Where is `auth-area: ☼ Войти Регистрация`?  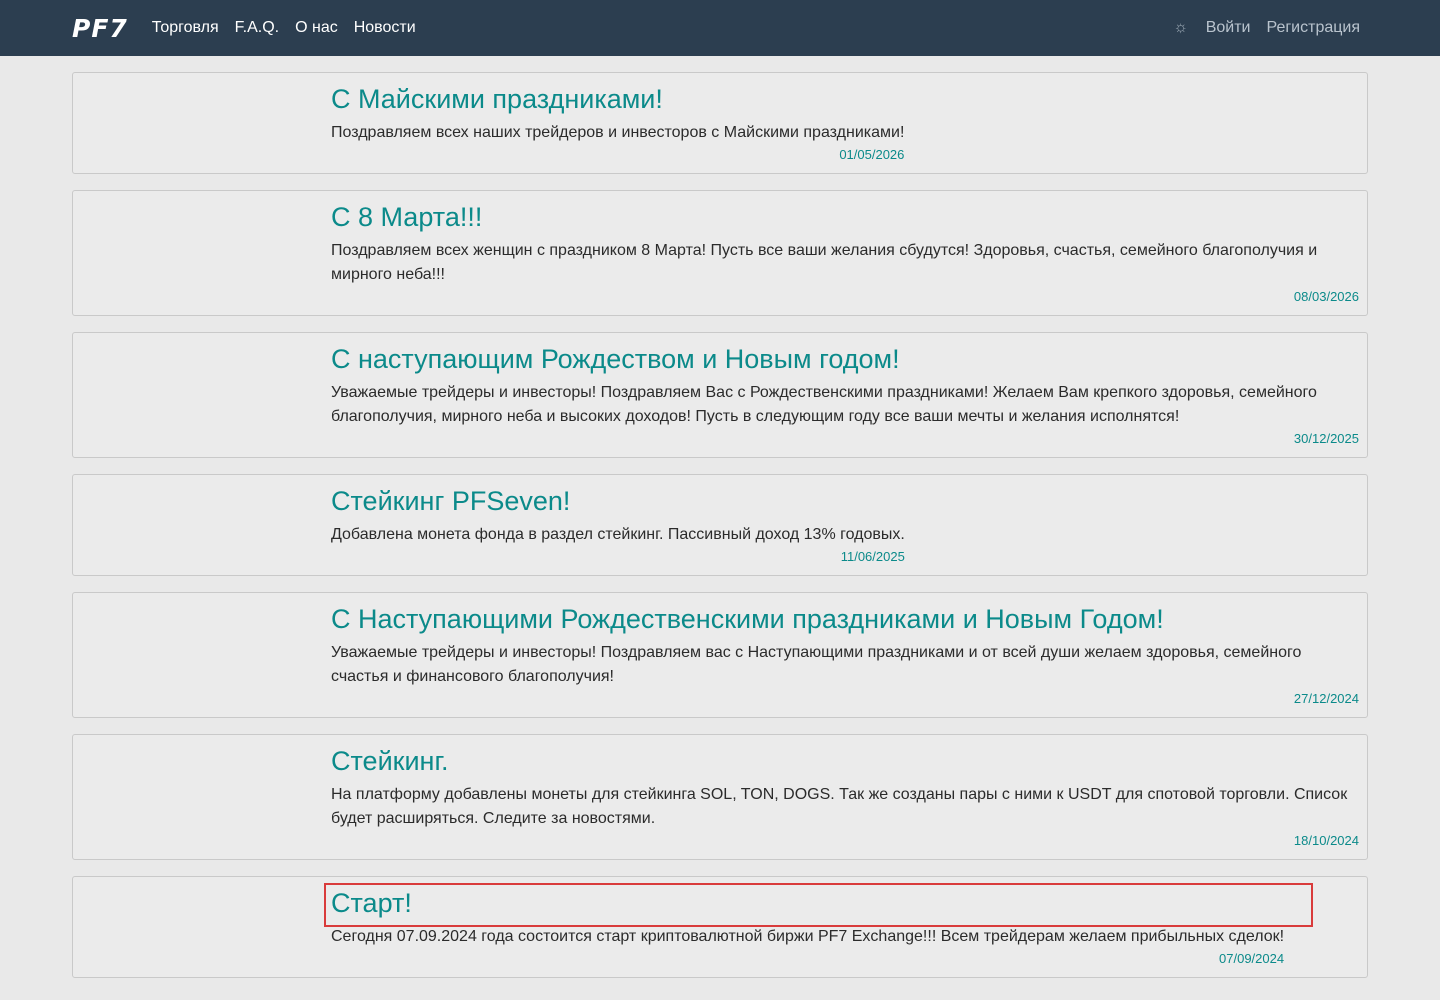 auth-area: ☼ Войти Регистрация is located at coordinates (1266, 28).